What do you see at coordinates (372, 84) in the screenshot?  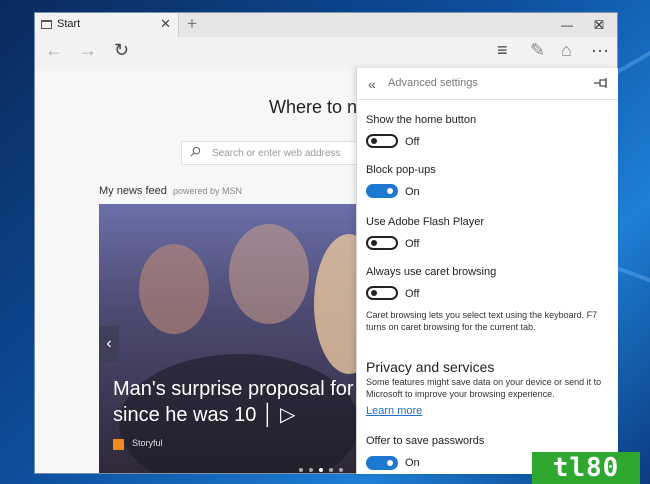 I see `back-chevron-icon: «` at bounding box center [372, 84].